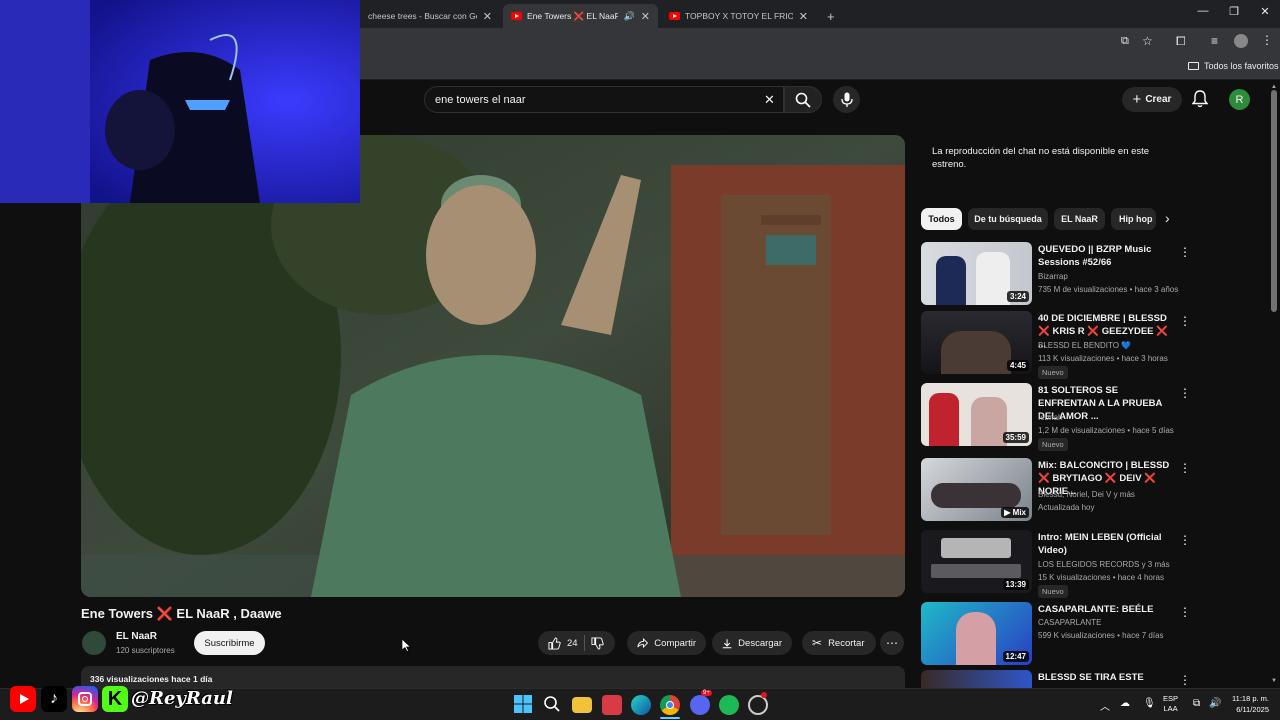 This screenshot has width=1280, height=720. I want to click on search-icon, so click(553, 705).